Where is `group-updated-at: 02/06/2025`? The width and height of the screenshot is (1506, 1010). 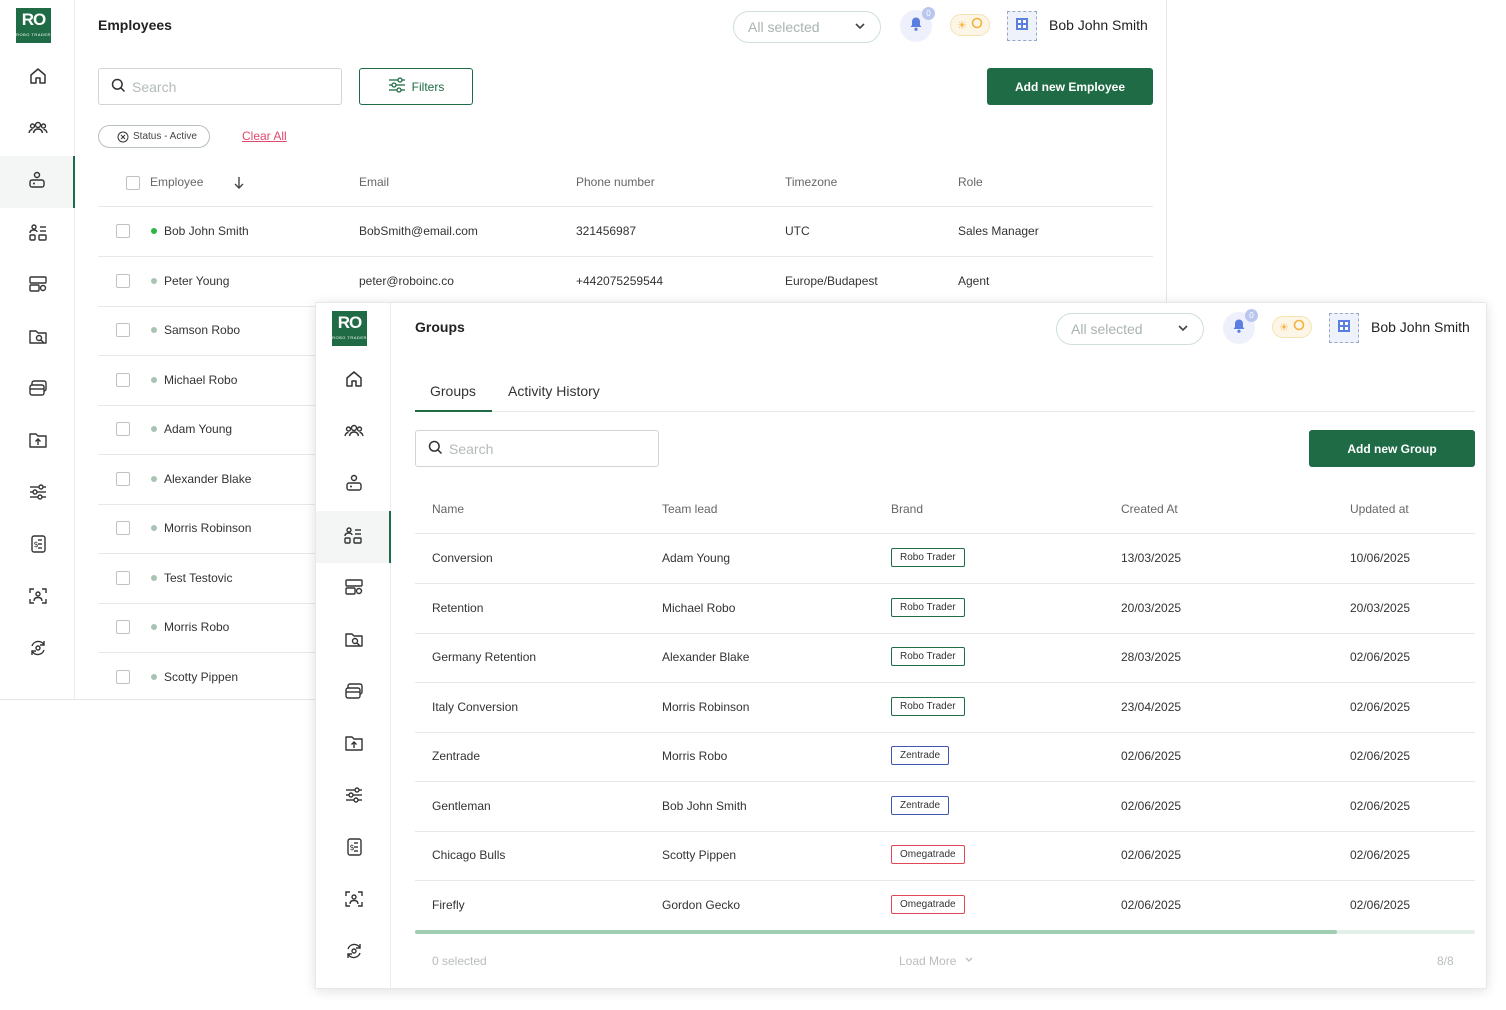 group-updated-at: 02/06/2025 is located at coordinates (1380, 805).